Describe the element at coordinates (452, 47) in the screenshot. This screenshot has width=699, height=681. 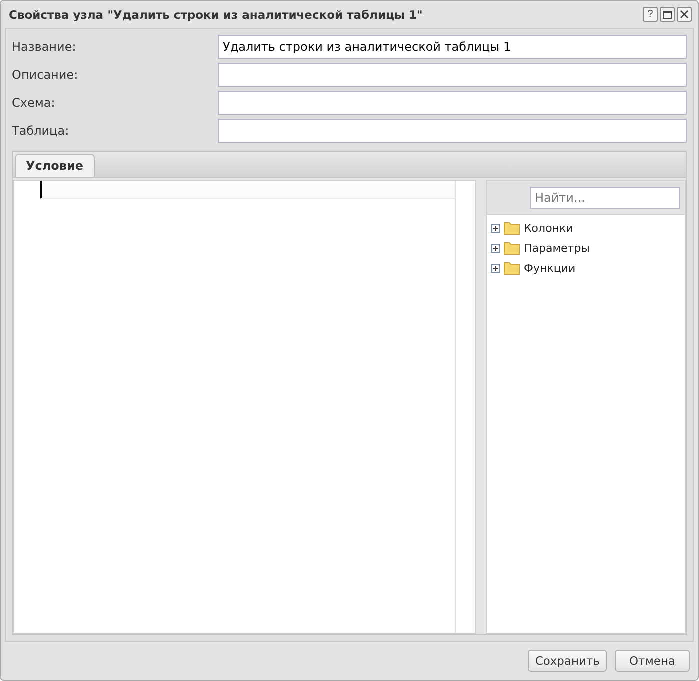
I see `text-field: Удалить строки из аналитической таблицы 1` at that location.